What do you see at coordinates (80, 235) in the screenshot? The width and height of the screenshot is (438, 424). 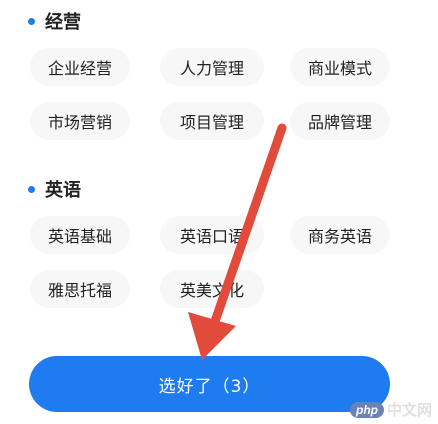 I see `tag-option: 英语基础` at bounding box center [80, 235].